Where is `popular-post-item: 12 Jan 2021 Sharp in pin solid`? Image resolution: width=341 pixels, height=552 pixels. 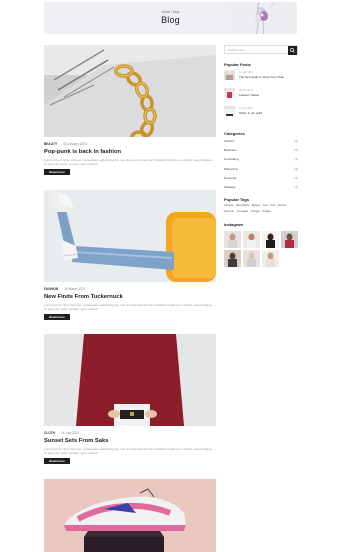
popular-post-item: 12 Jan 2021 Sharp in pin solid is located at coordinates (261, 115).